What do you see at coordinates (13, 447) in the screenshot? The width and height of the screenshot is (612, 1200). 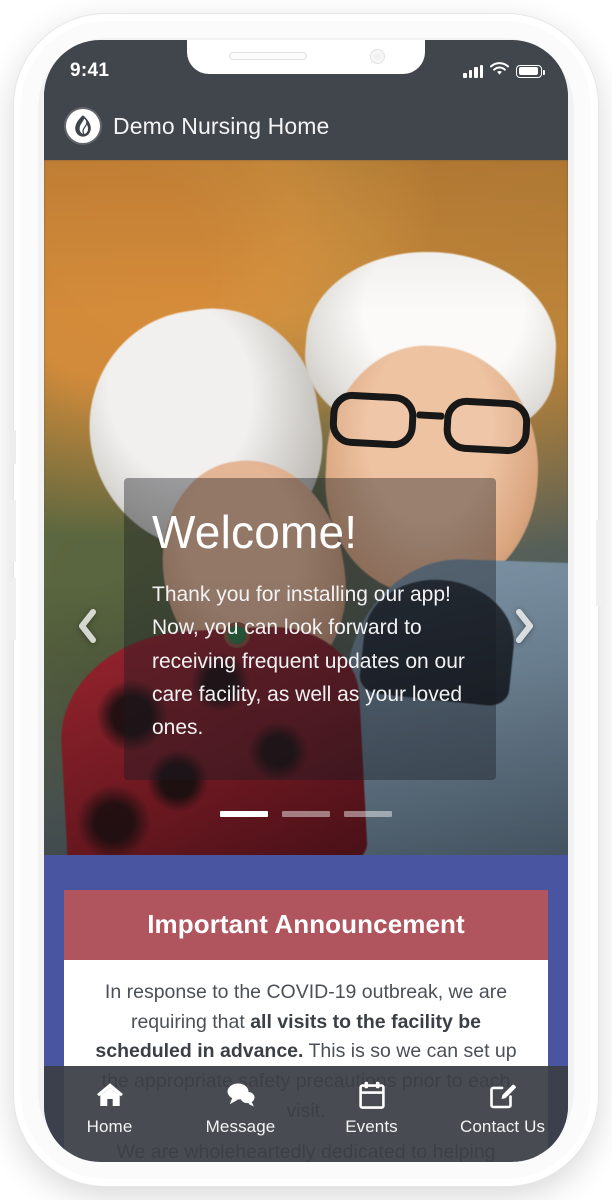 I see `silence-switch` at bounding box center [13, 447].